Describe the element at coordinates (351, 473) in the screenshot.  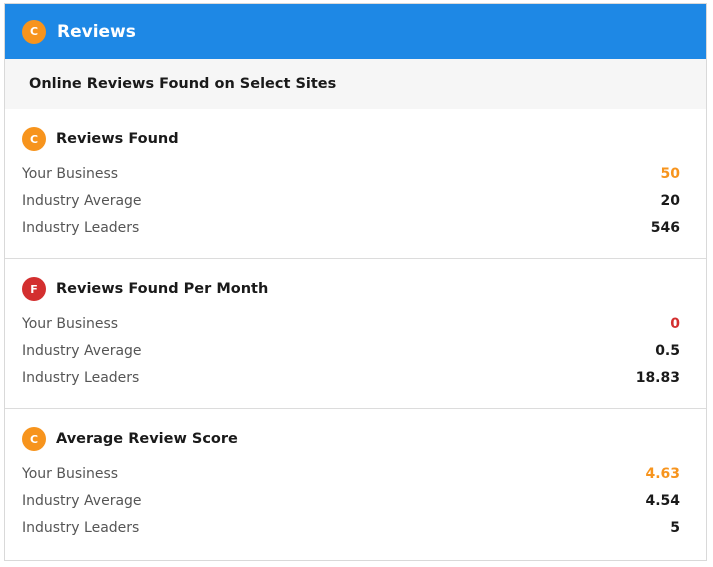
I see `metric-row-your-business: Your Business 4.63` at that location.